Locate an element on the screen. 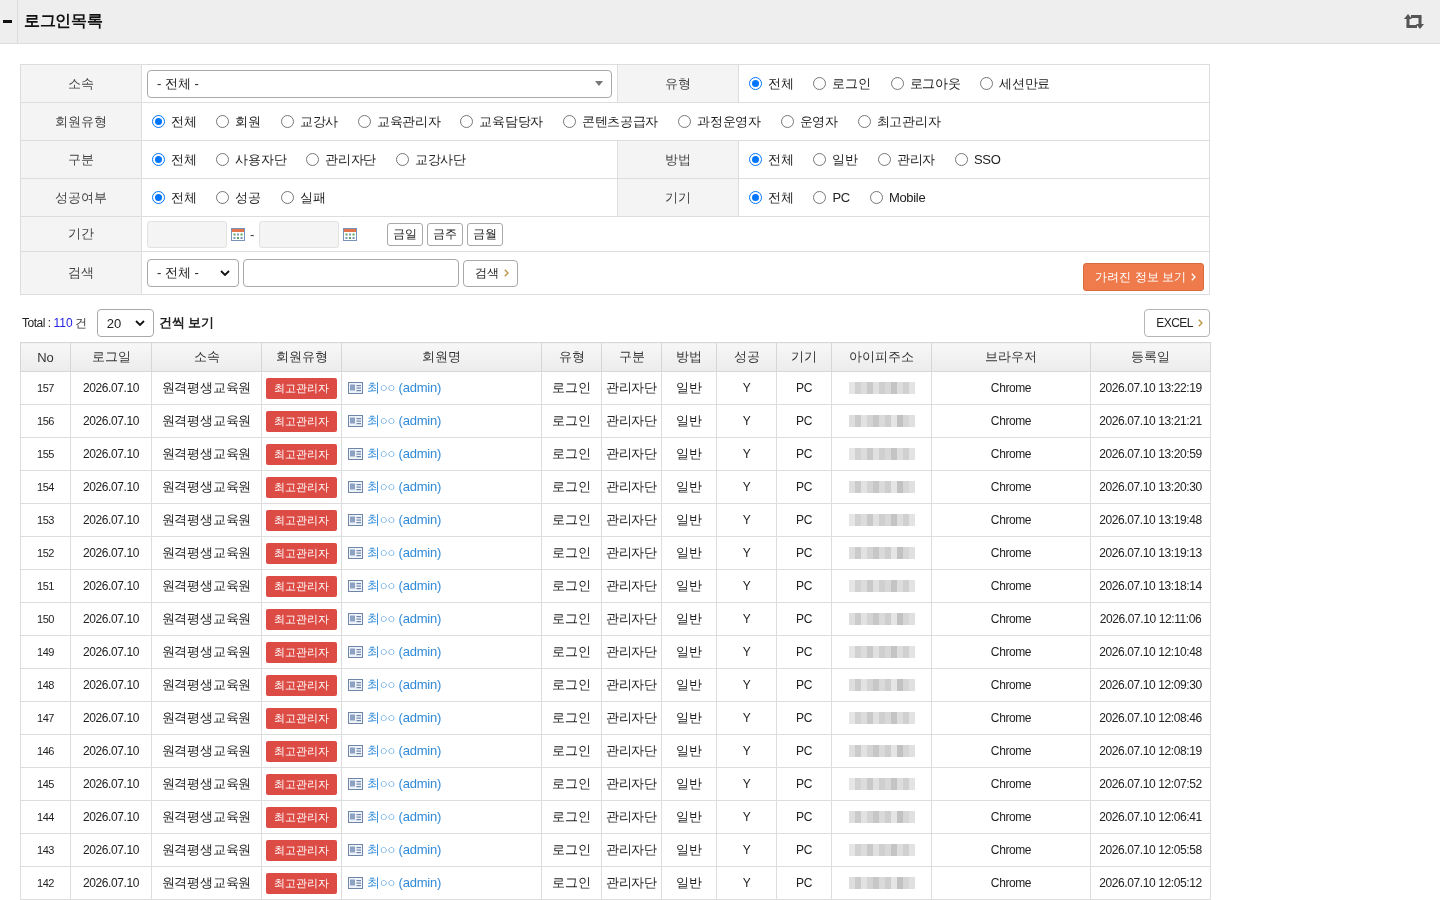 The image size is (1440, 900). excel-export-button: EXCEL is located at coordinates (1177, 323).